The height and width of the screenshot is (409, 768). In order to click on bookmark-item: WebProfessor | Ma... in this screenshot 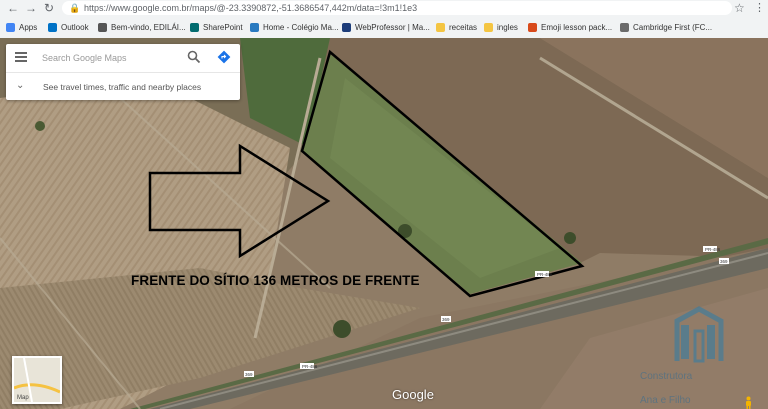, I will do `click(386, 27)`.